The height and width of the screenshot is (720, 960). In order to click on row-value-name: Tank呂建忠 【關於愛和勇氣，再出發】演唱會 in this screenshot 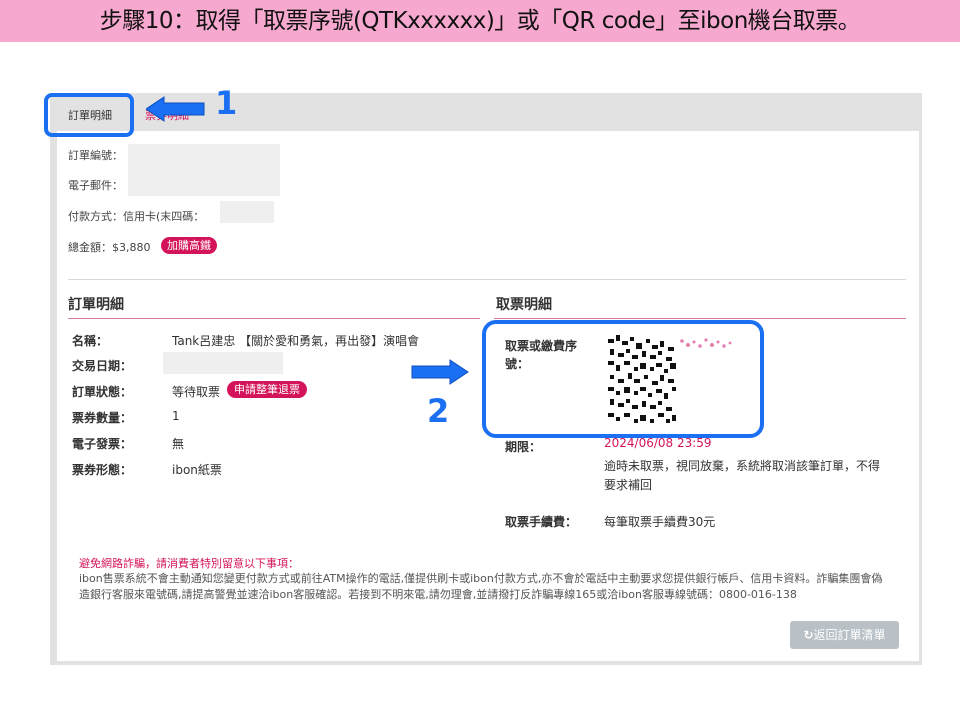, I will do `click(296, 341)`.